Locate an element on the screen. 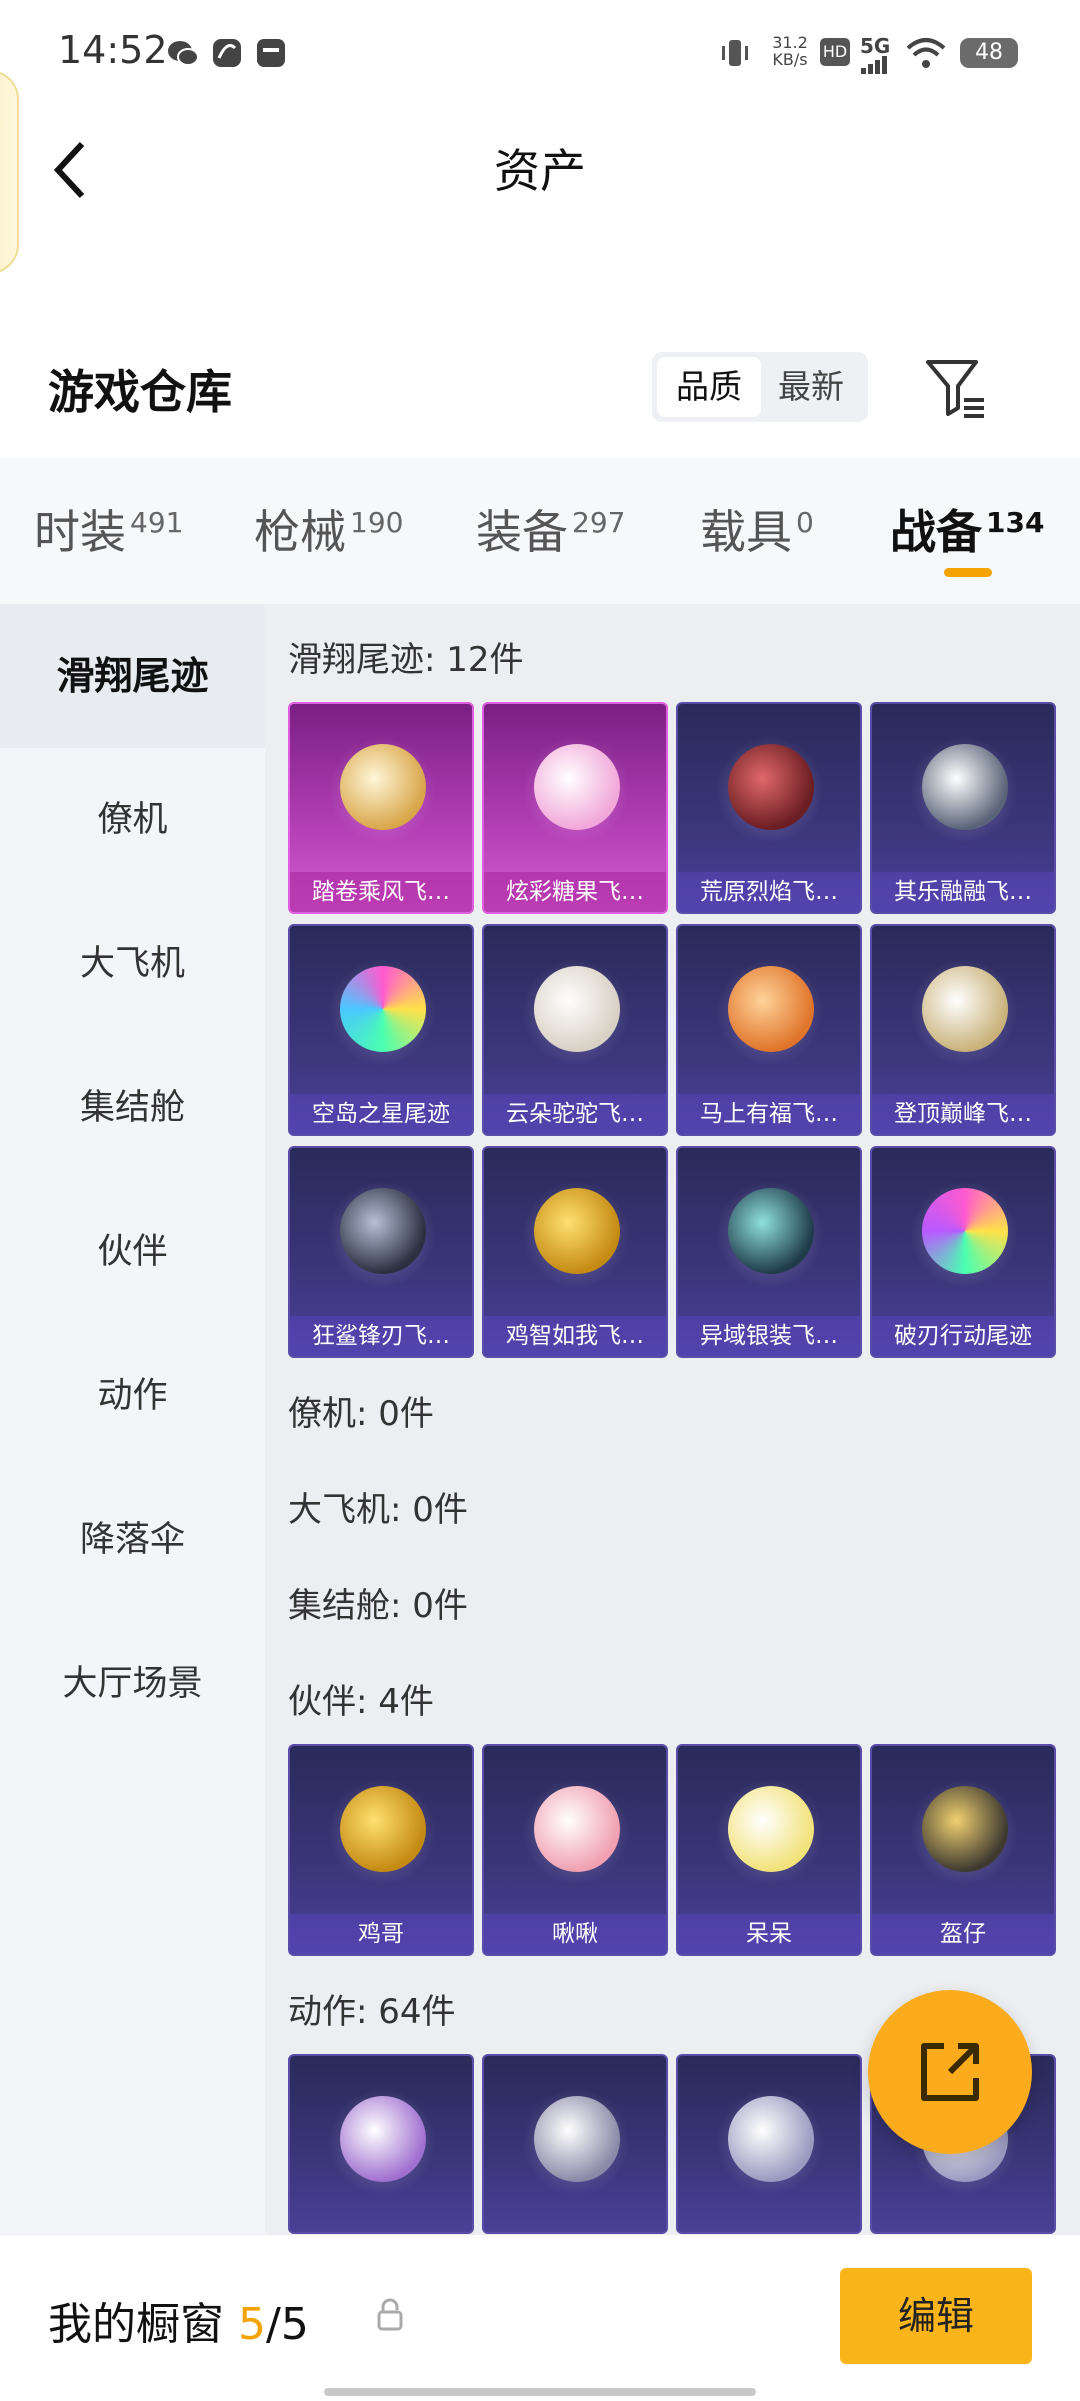 This screenshot has height=2401, width=1080. page-title: 资产 is located at coordinates (540, 171).